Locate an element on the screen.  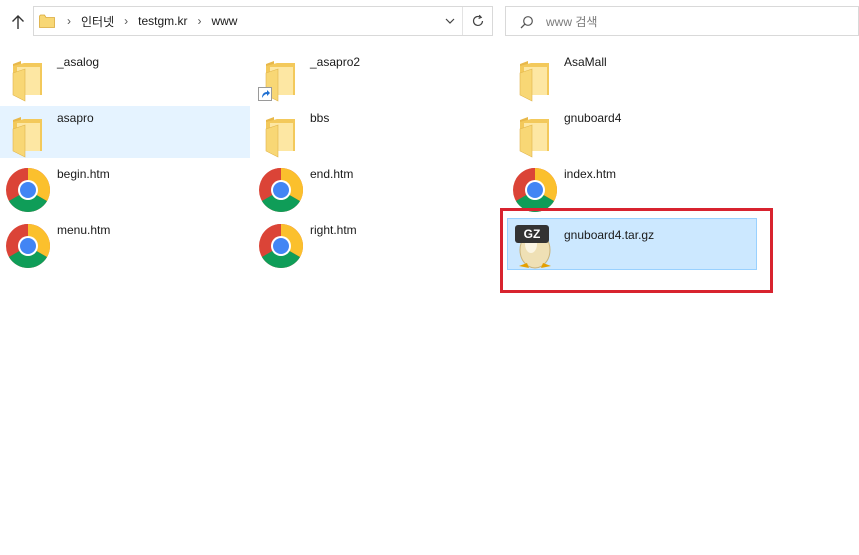
file-name-label: bbs is located at coordinates (320, 118).